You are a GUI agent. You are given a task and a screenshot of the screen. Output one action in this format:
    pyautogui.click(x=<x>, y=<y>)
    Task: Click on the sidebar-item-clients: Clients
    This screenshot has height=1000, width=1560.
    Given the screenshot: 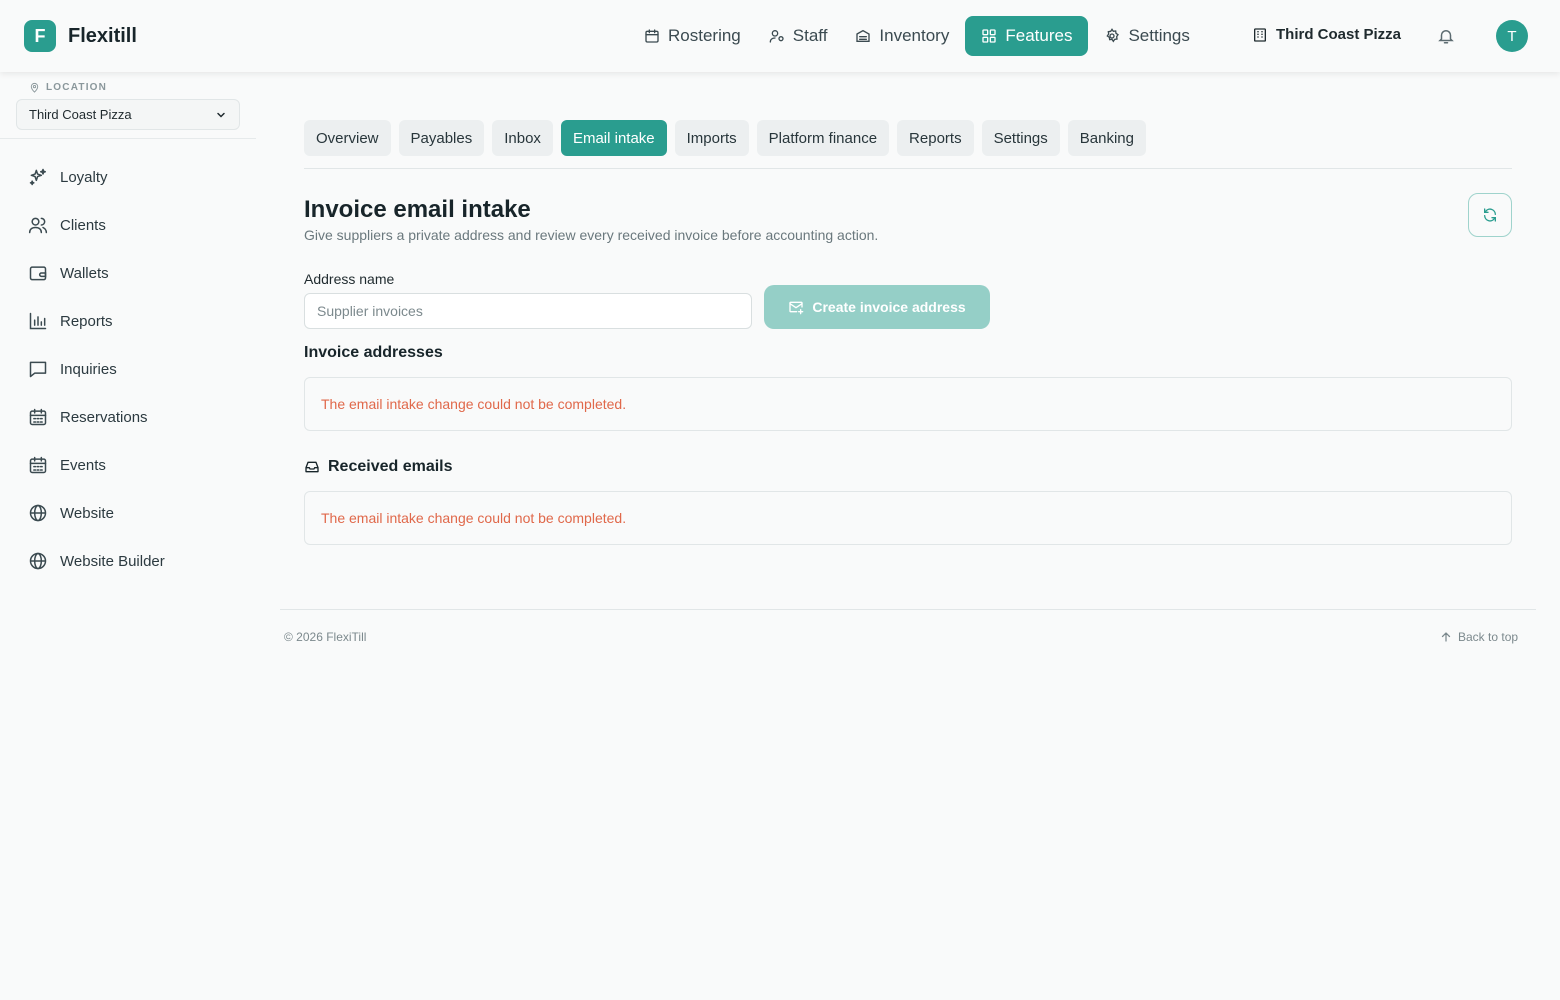 What is the action you would take?
    pyautogui.click(x=67, y=225)
    